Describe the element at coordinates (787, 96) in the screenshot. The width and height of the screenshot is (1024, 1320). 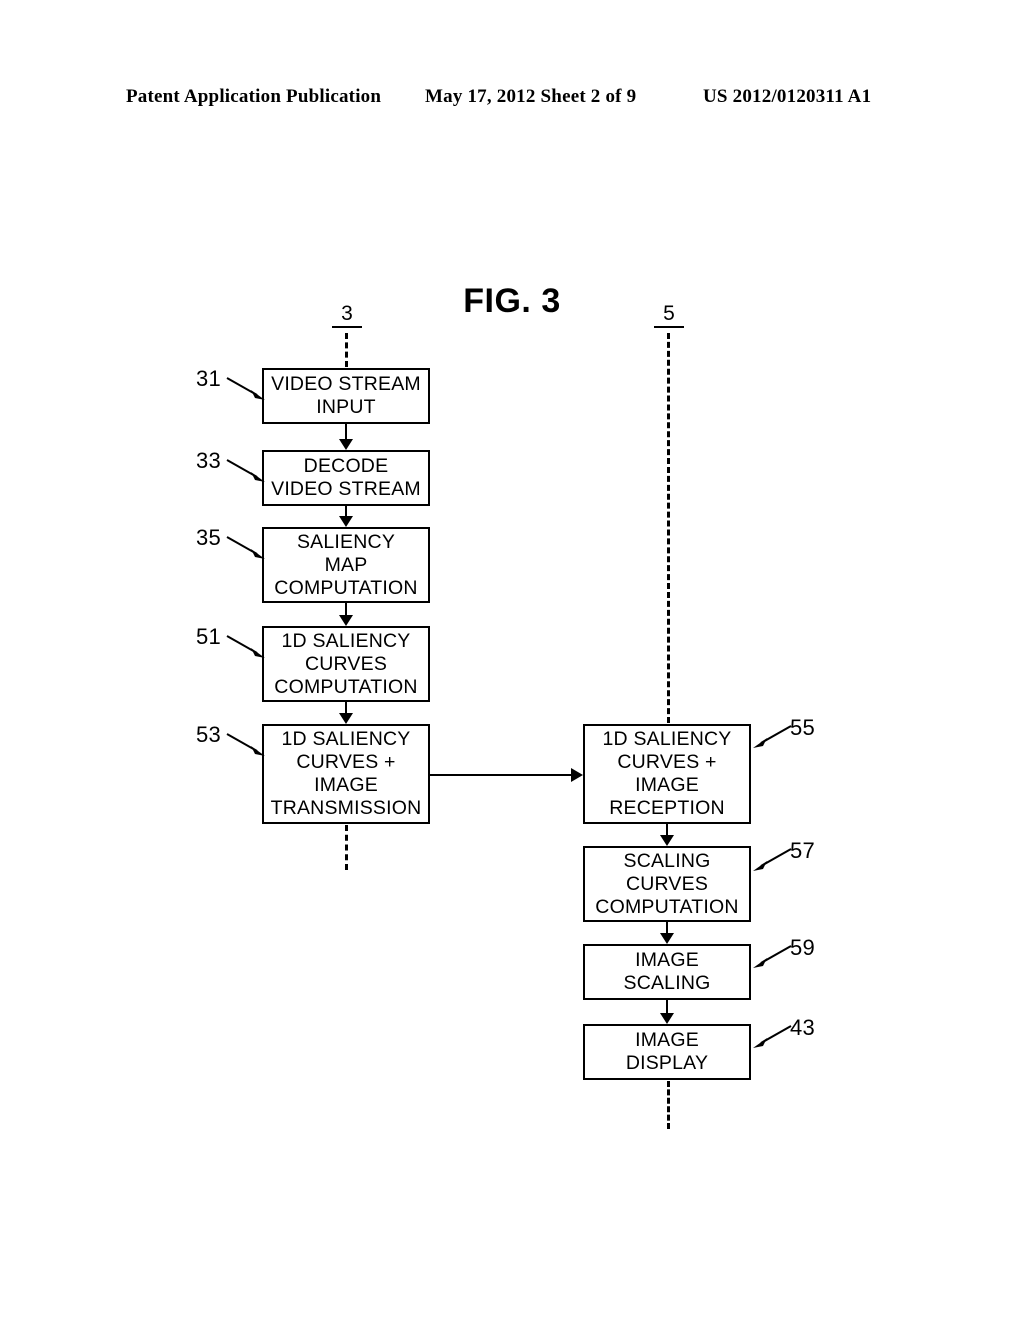
I see `publication-number: US 2012/0120311 A1` at that location.